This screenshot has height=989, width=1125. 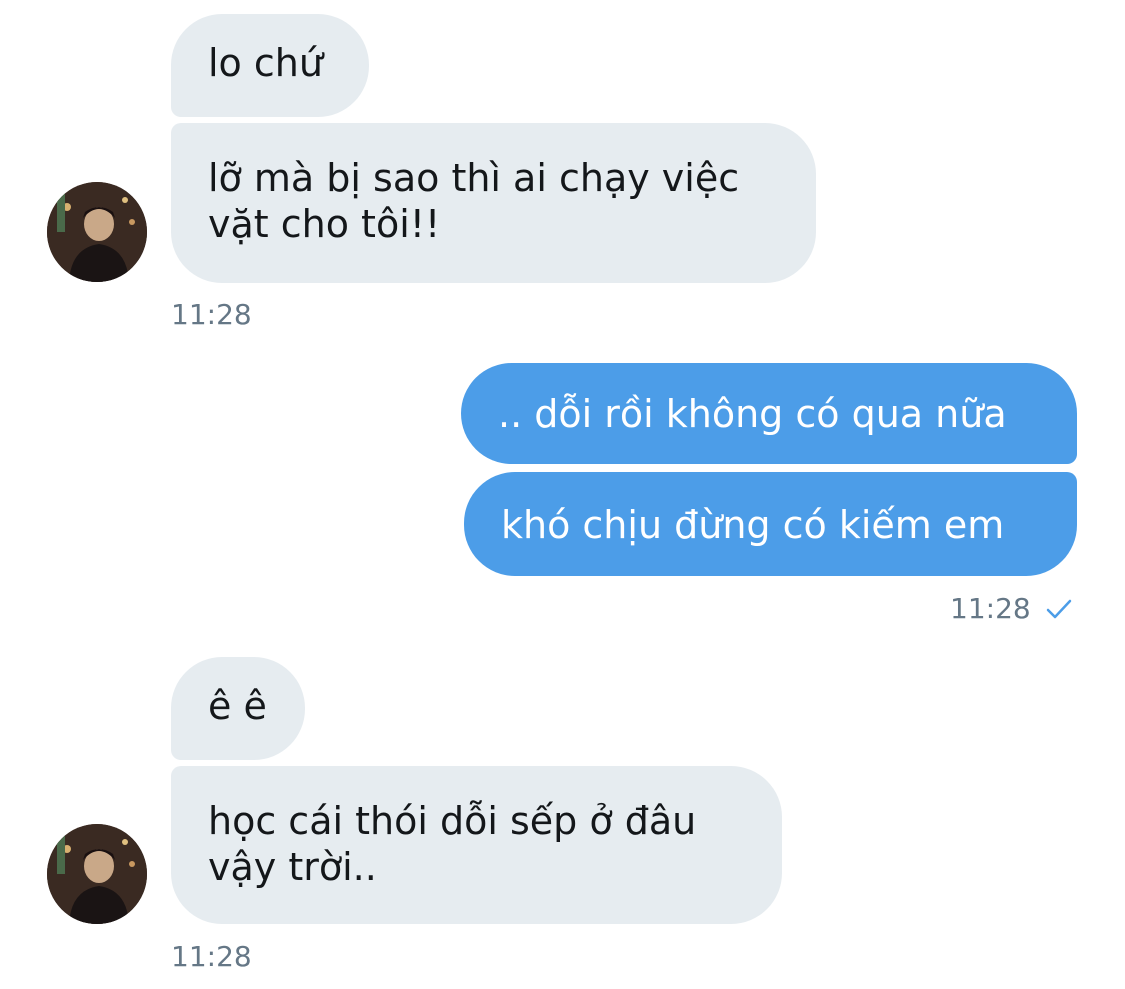 I want to click on message-text-line: vậy trời.., so click(x=292, y=867).